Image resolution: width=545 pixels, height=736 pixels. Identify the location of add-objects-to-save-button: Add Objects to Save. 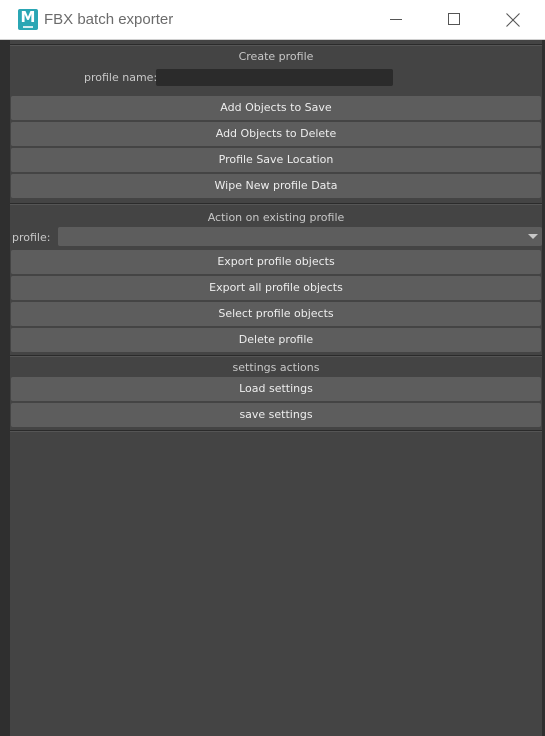
(276, 108).